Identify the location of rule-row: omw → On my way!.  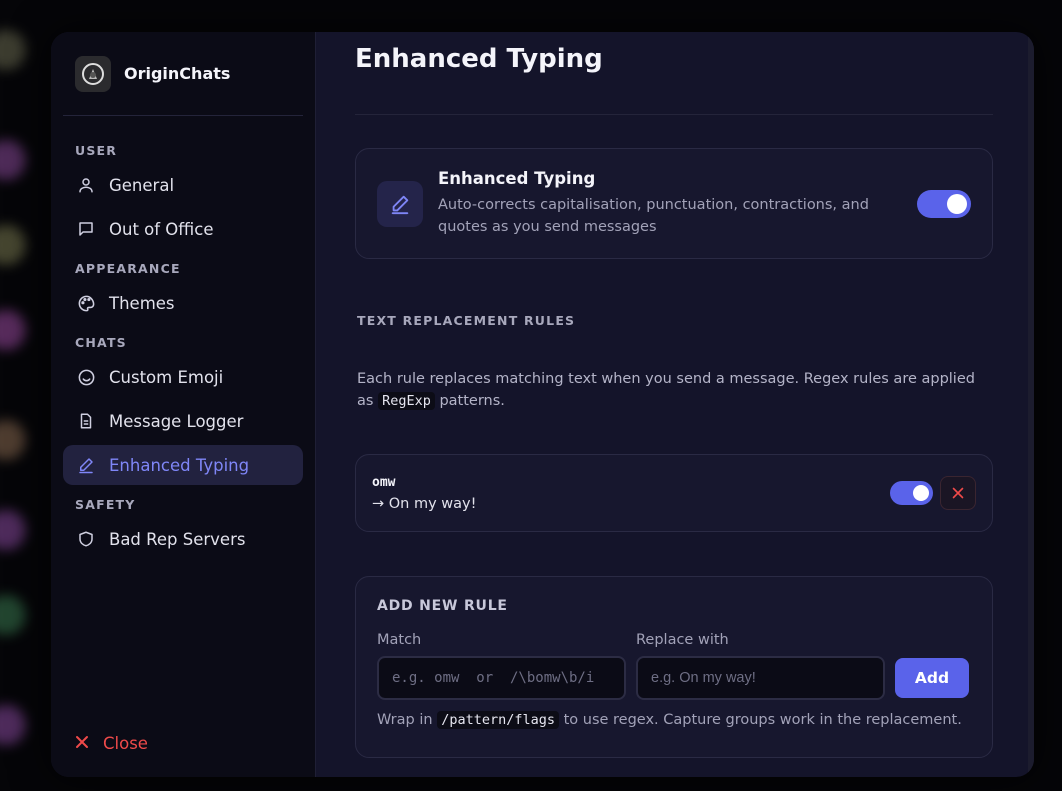
(674, 493).